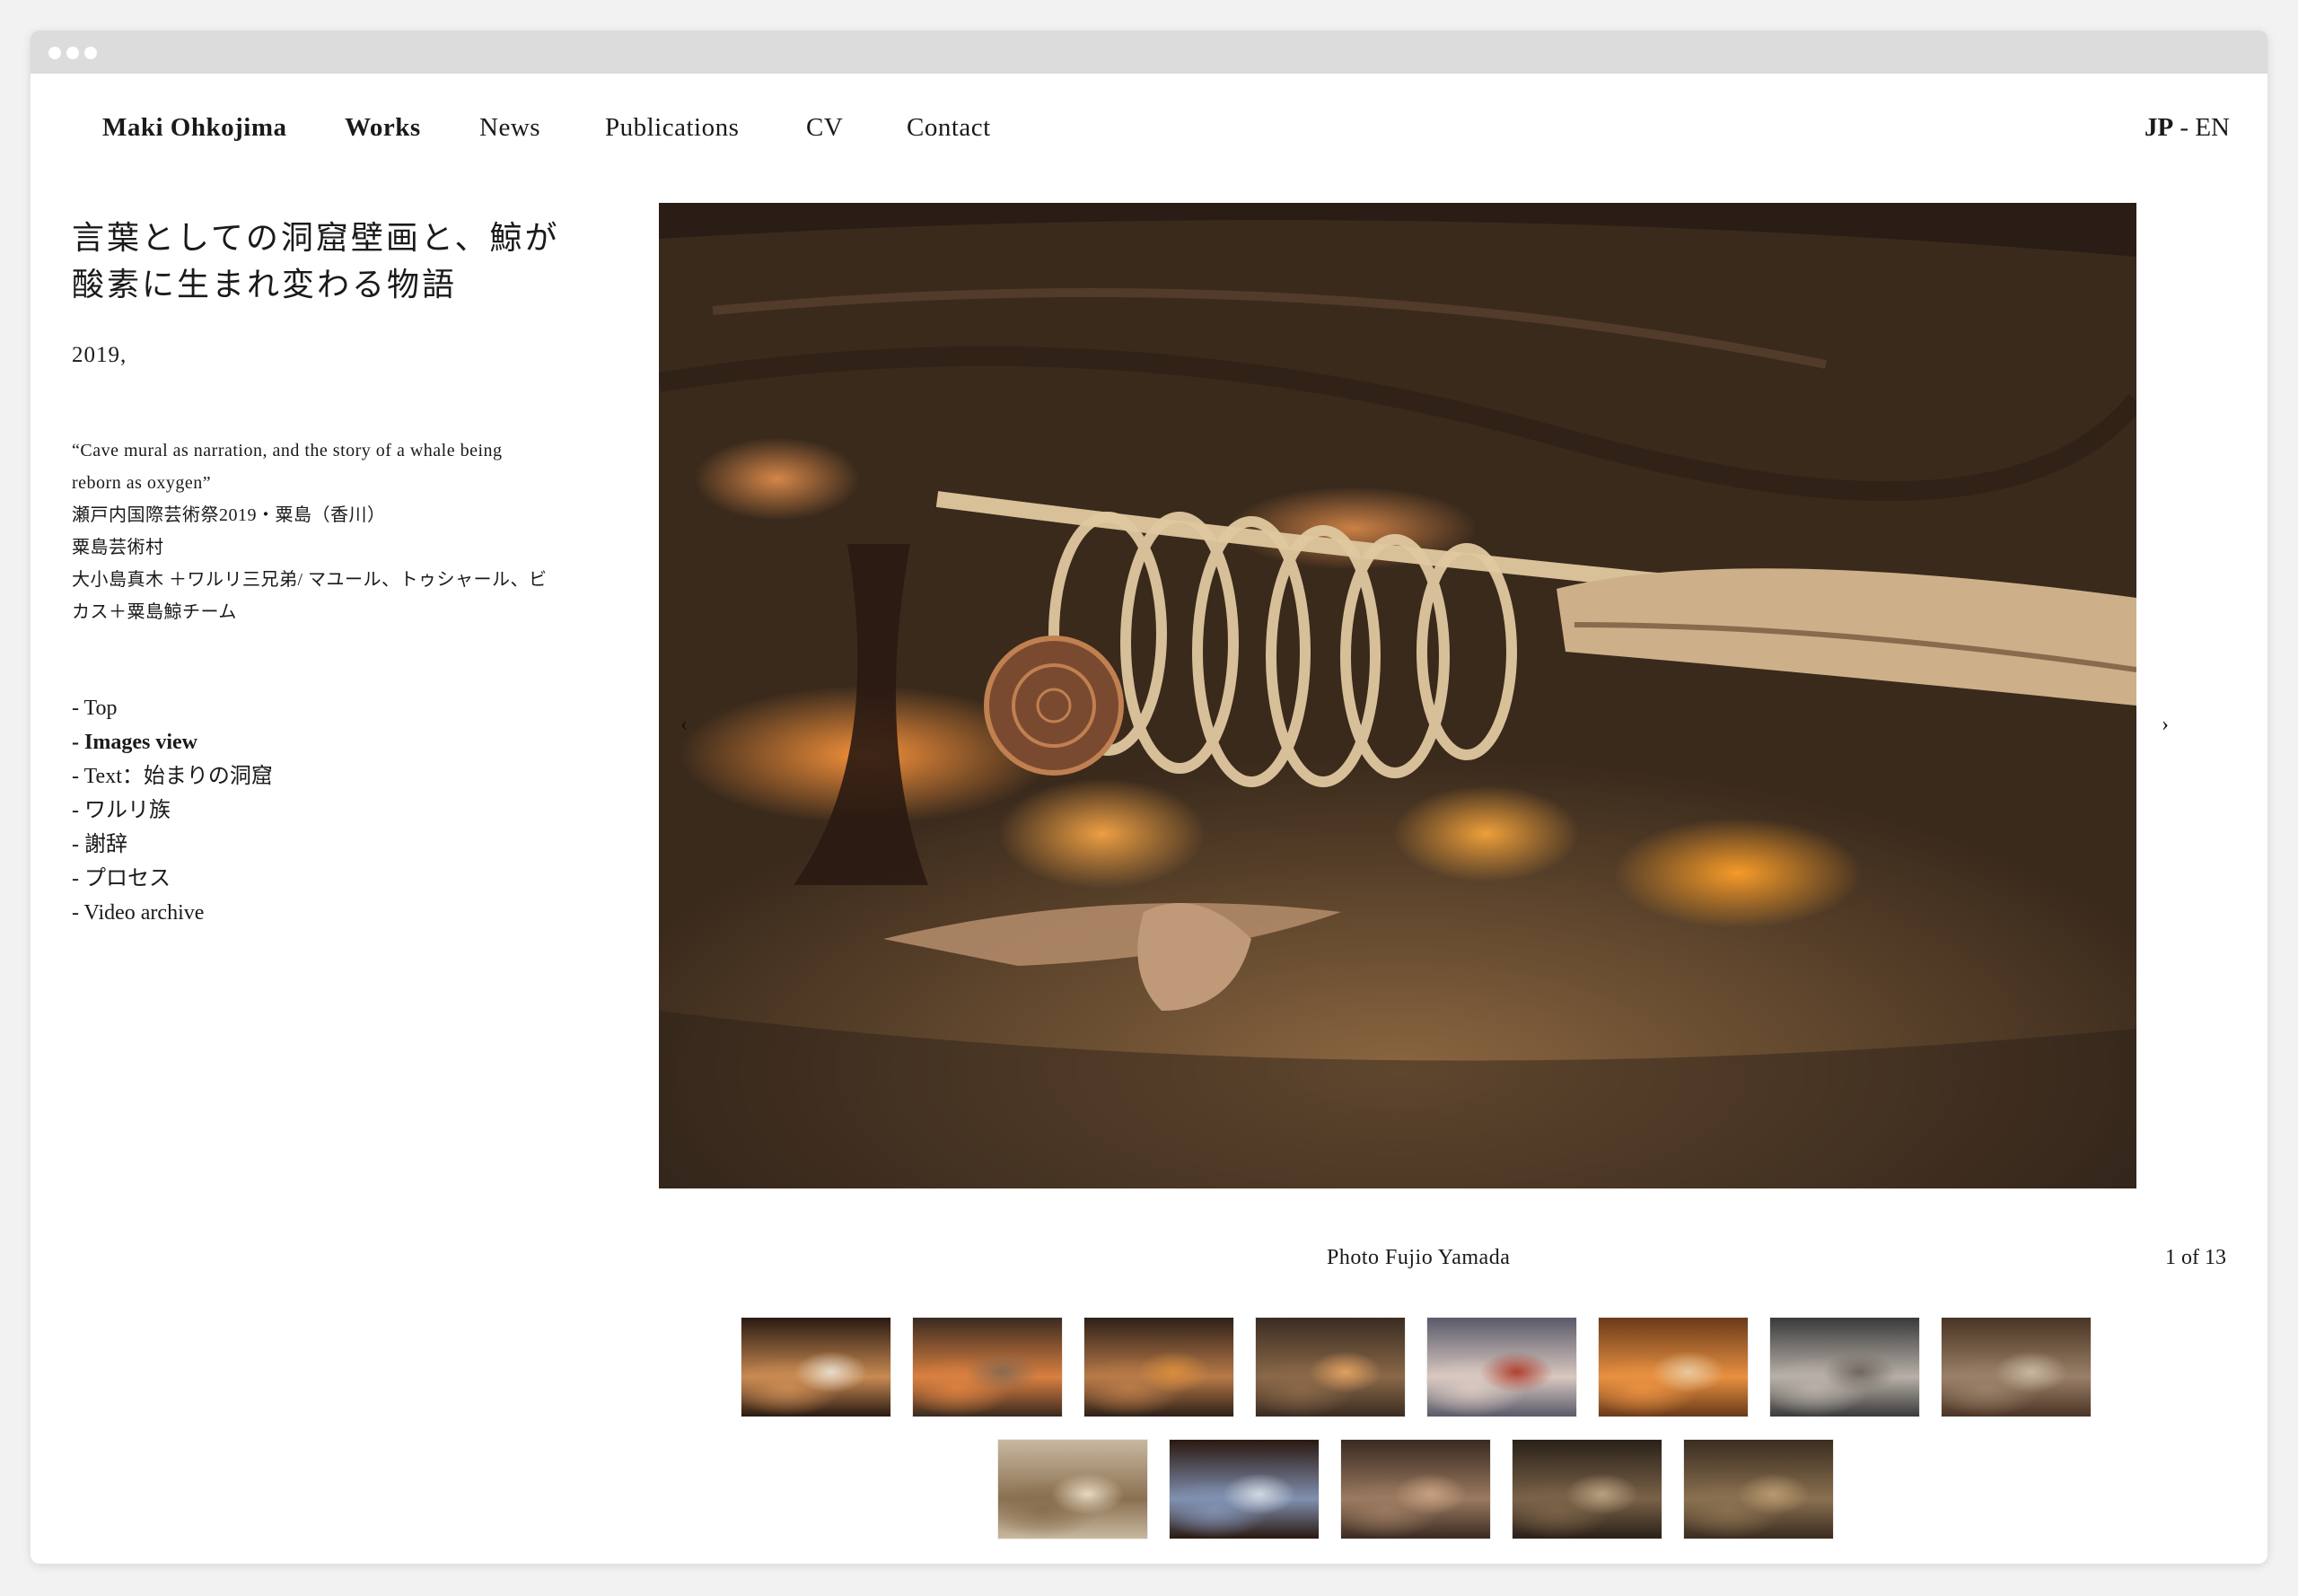  I want to click on site-name-link: Maki Ohkojima, so click(194, 128).